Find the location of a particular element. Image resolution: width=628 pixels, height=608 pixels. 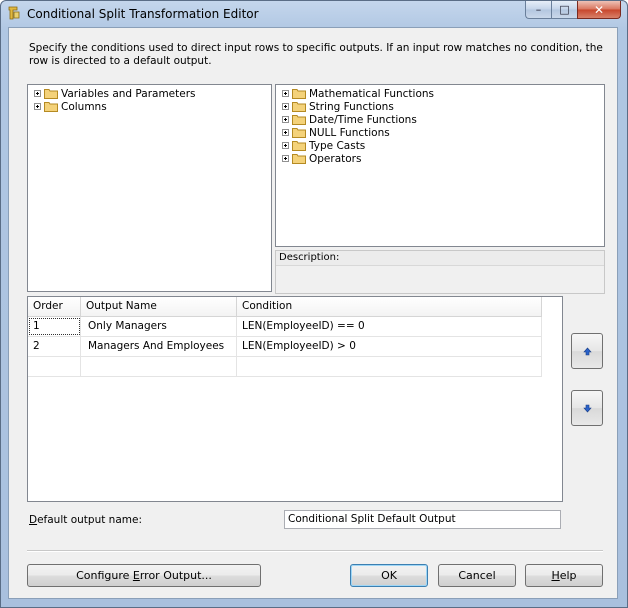

tree-node-label: NULL Functions is located at coordinates (349, 132).